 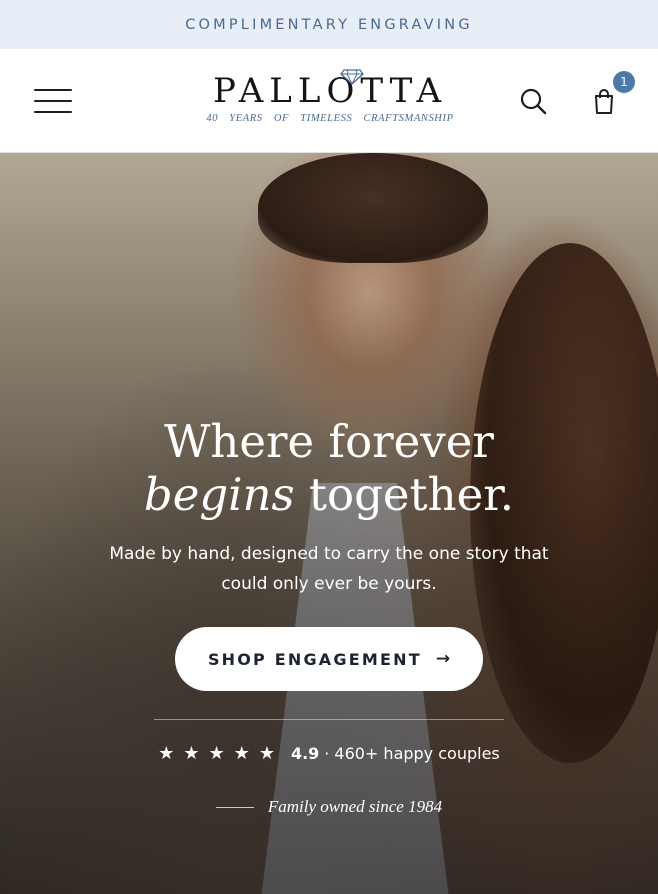 What do you see at coordinates (417, 753) in the screenshot?
I see `rating-count: 460+ happy couples` at bounding box center [417, 753].